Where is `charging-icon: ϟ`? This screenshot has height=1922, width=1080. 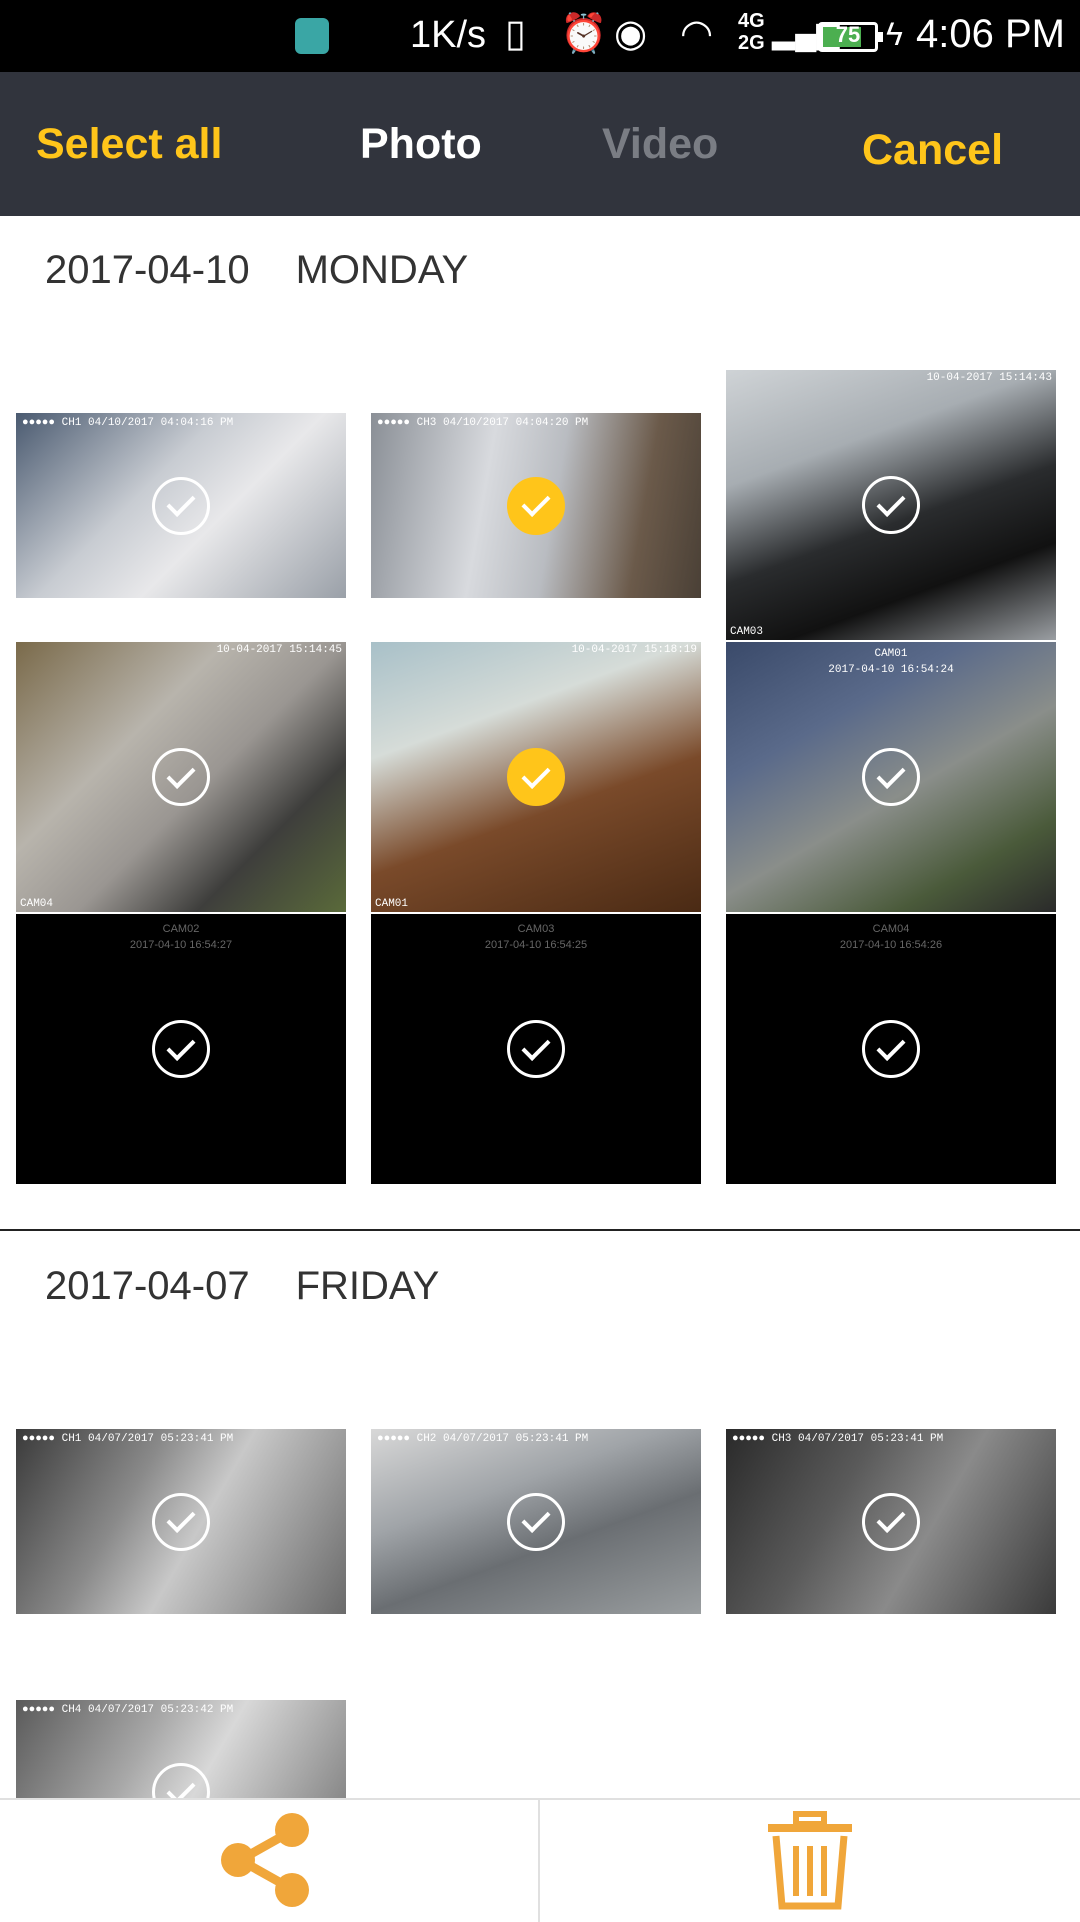
charging-icon: ϟ is located at coordinates (894, 34).